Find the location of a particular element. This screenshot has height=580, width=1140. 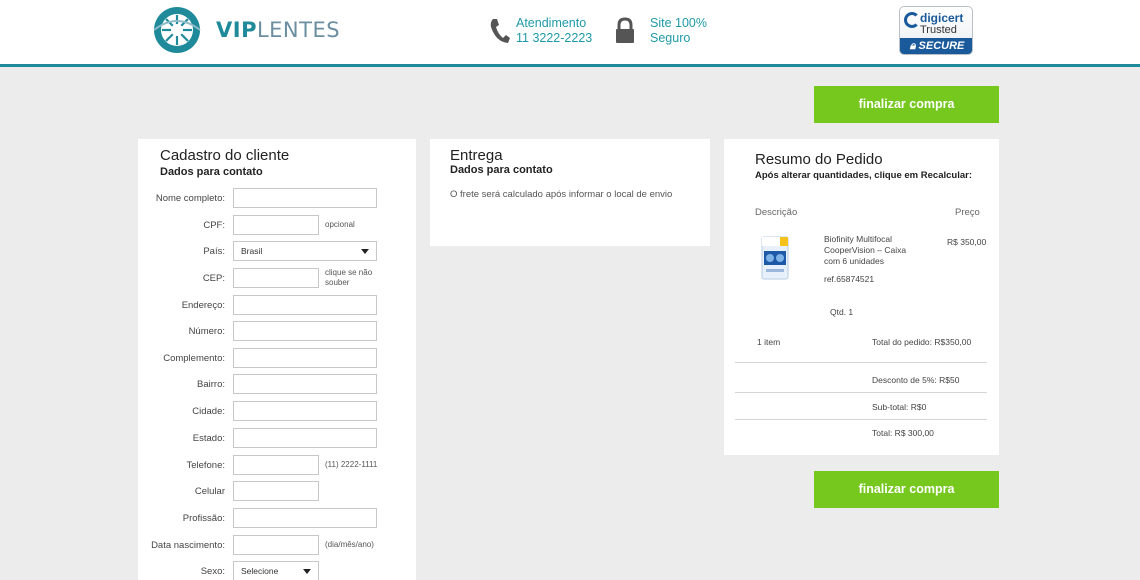

cep-input is located at coordinates (276, 278).